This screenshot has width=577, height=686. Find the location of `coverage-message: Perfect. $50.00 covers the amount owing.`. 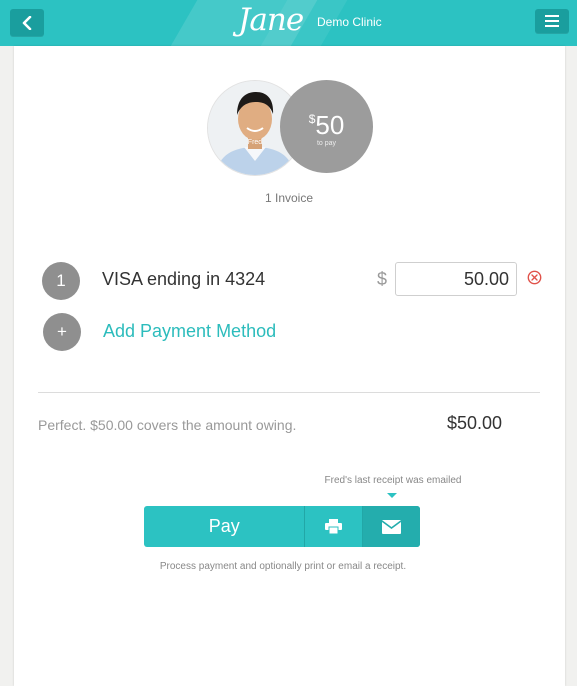

coverage-message: Perfect. $50.00 covers the amount owing. is located at coordinates (167, 425).